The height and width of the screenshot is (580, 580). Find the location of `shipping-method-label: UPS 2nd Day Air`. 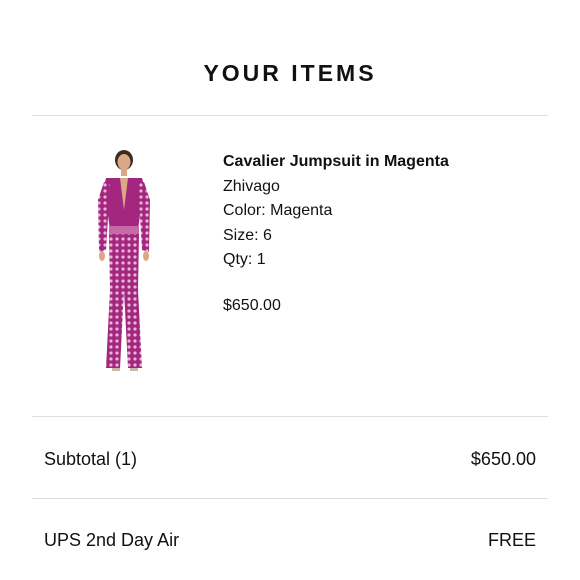

shipping-method-label: UPS 2nd Day Air is located at coordinates (112, 540).